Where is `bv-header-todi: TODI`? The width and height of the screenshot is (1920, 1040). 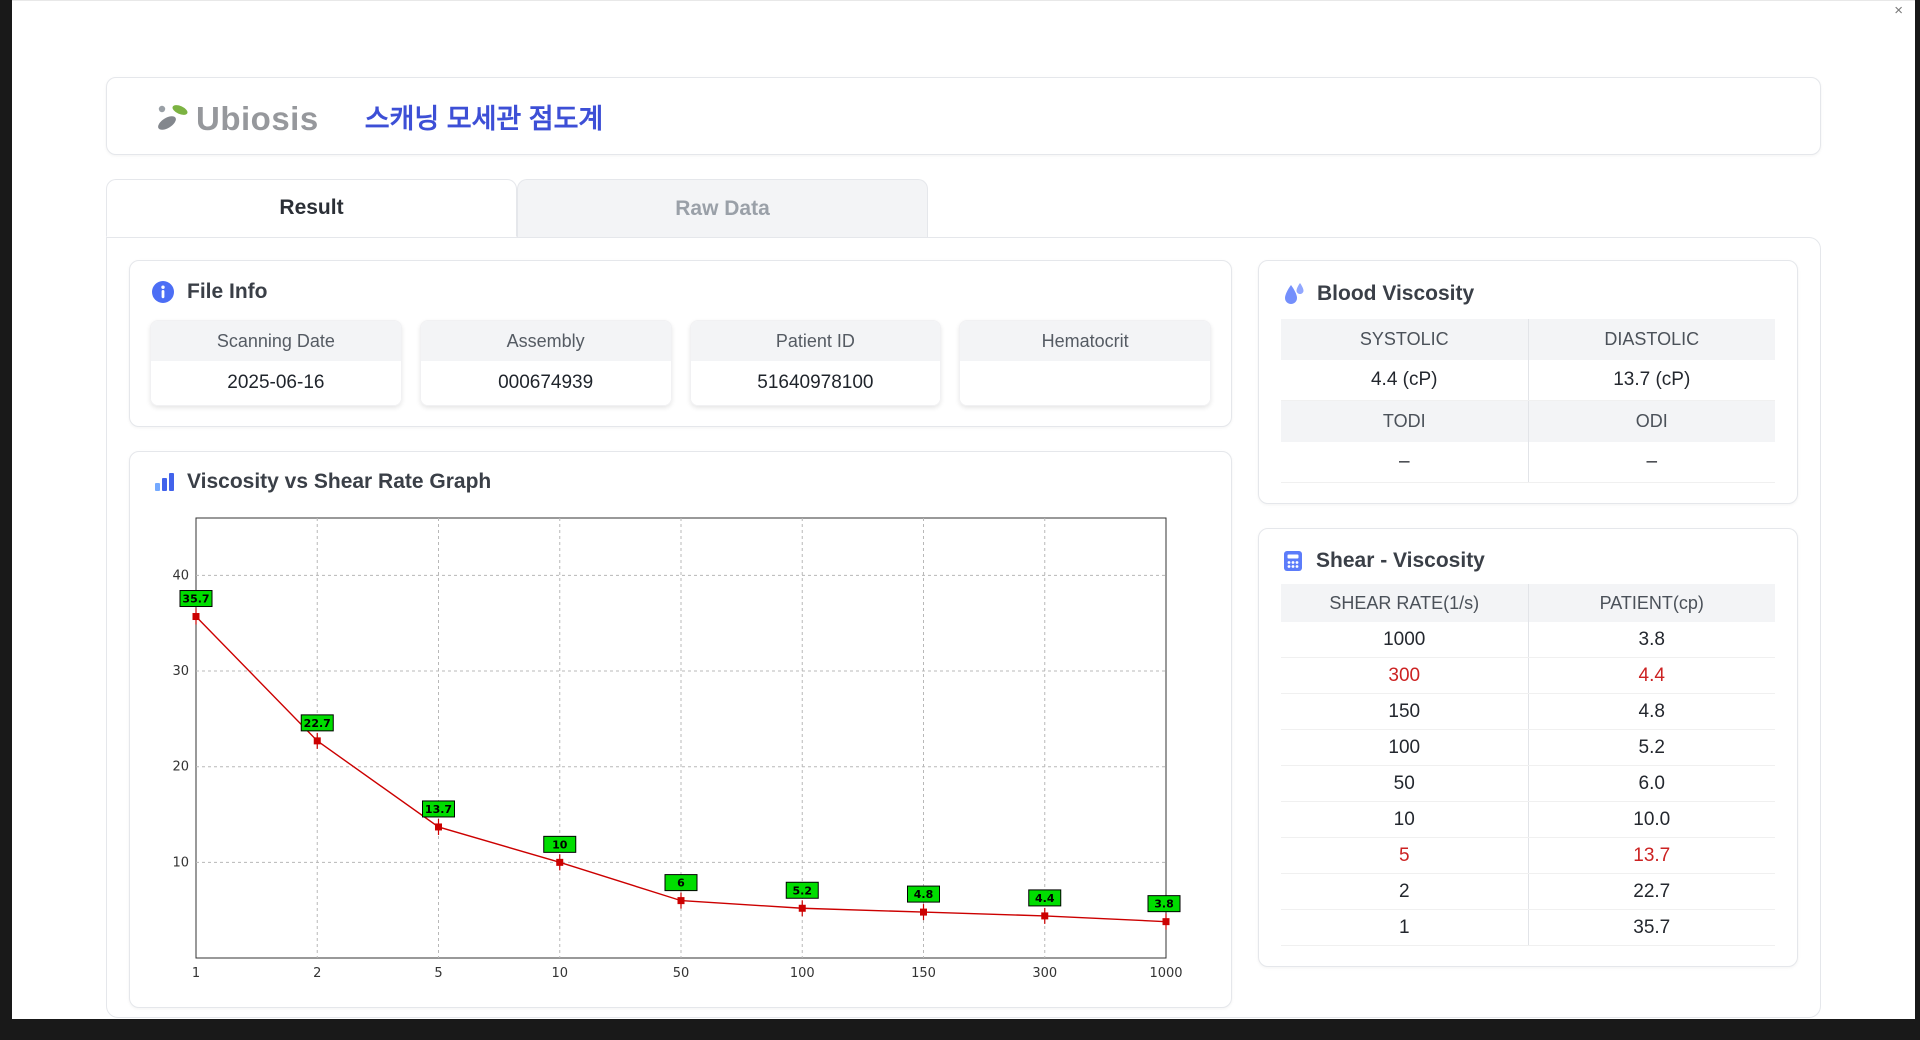 bv-header-todi: TODI is located at coordinates (1405, 421).